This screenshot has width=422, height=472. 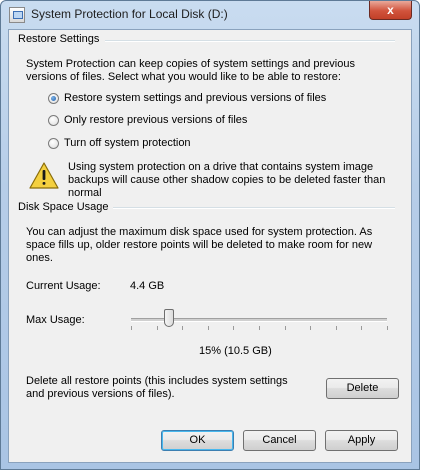 What do you see at coordinates (197, 440) in the screenshot?
I see `ok-button: OK` at bounding box center [197, 440].